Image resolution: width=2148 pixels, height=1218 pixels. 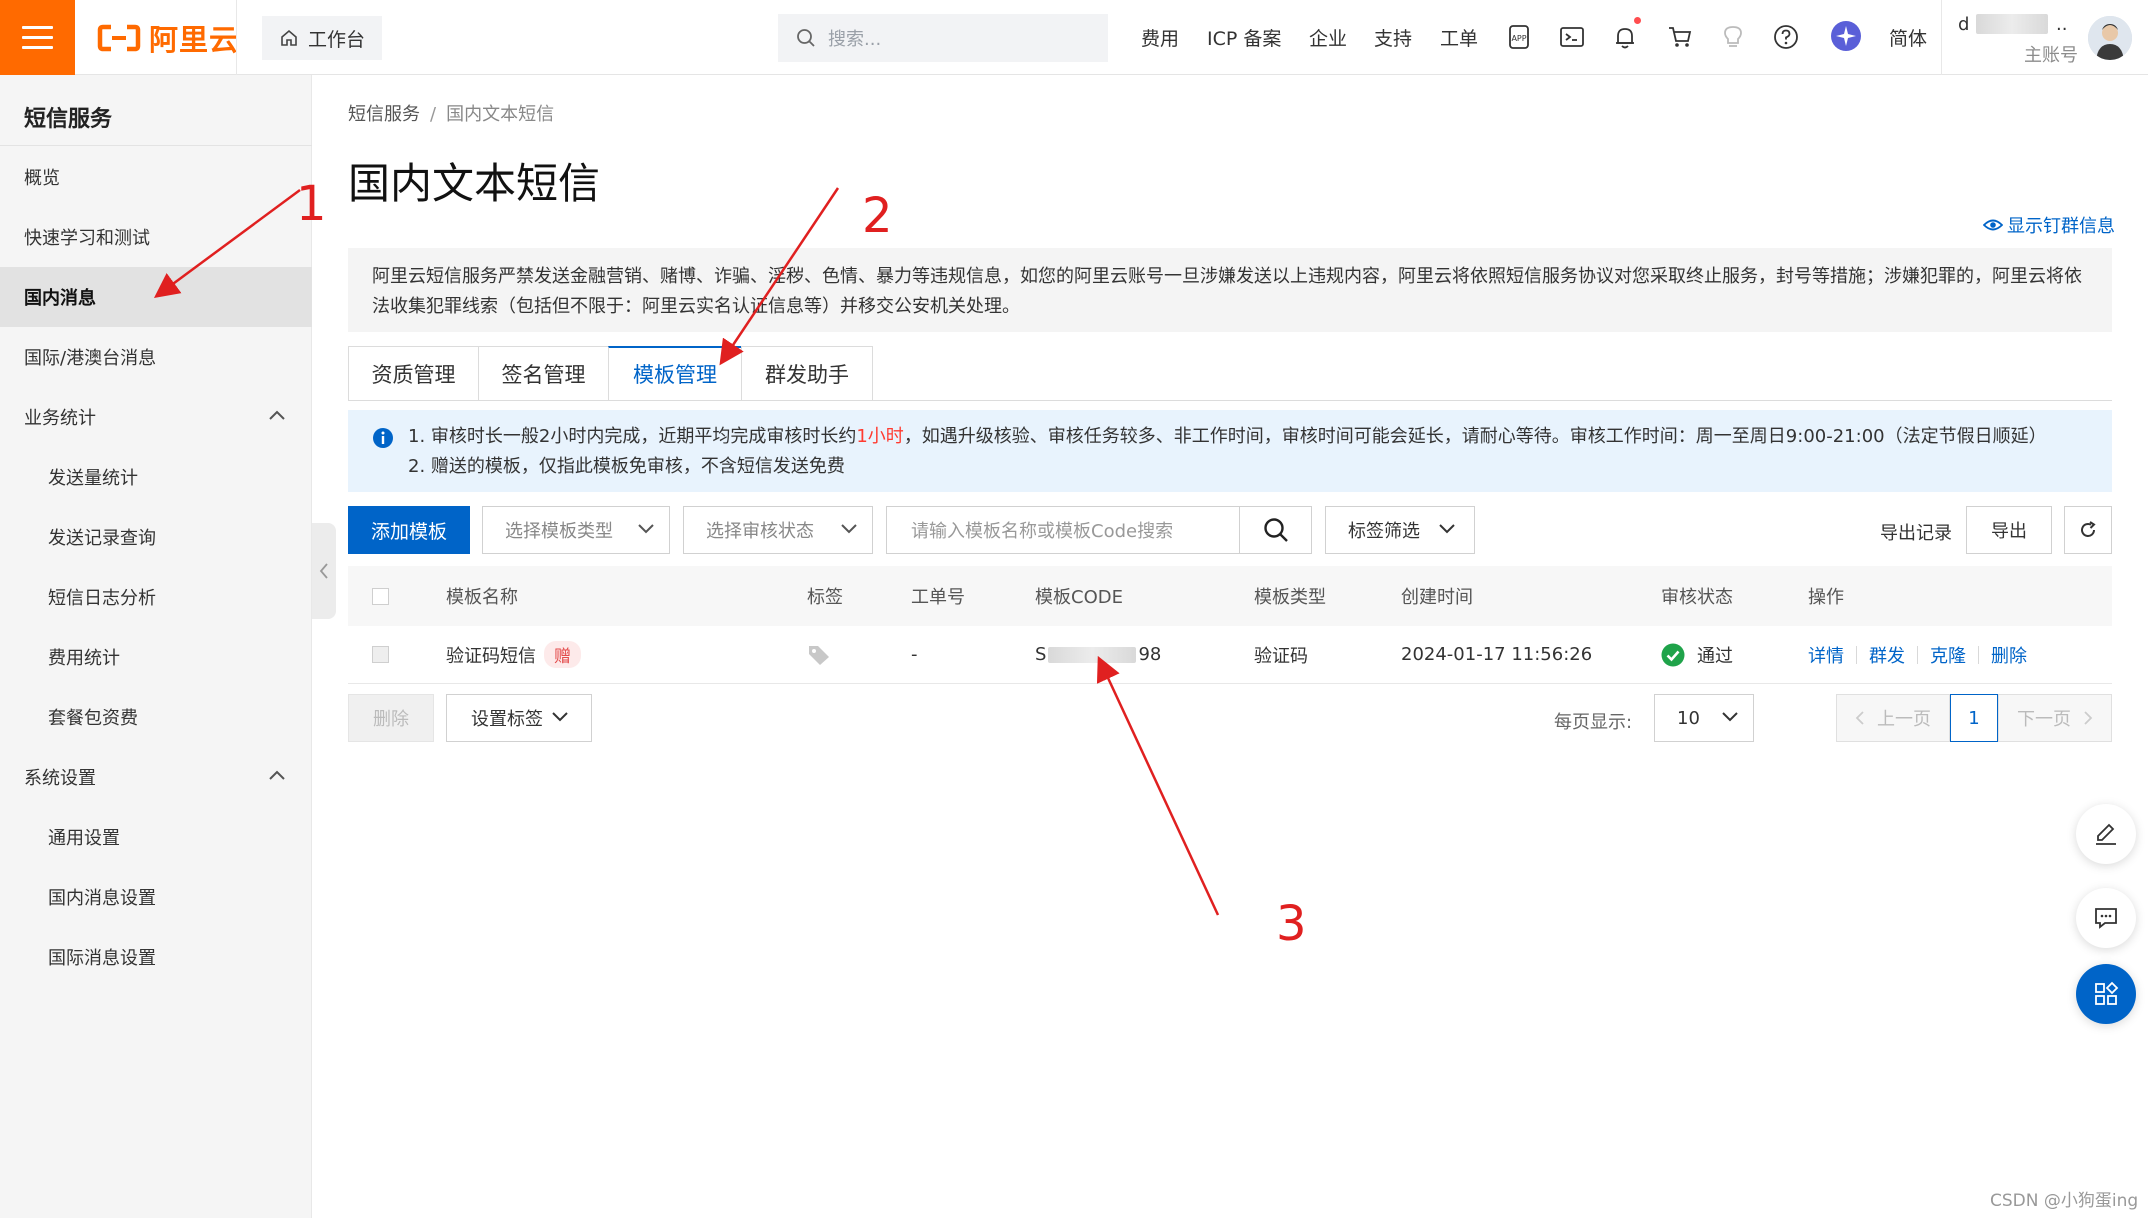 I want to click on export-records-link: 导出记录, so click(x=1916, y=532).